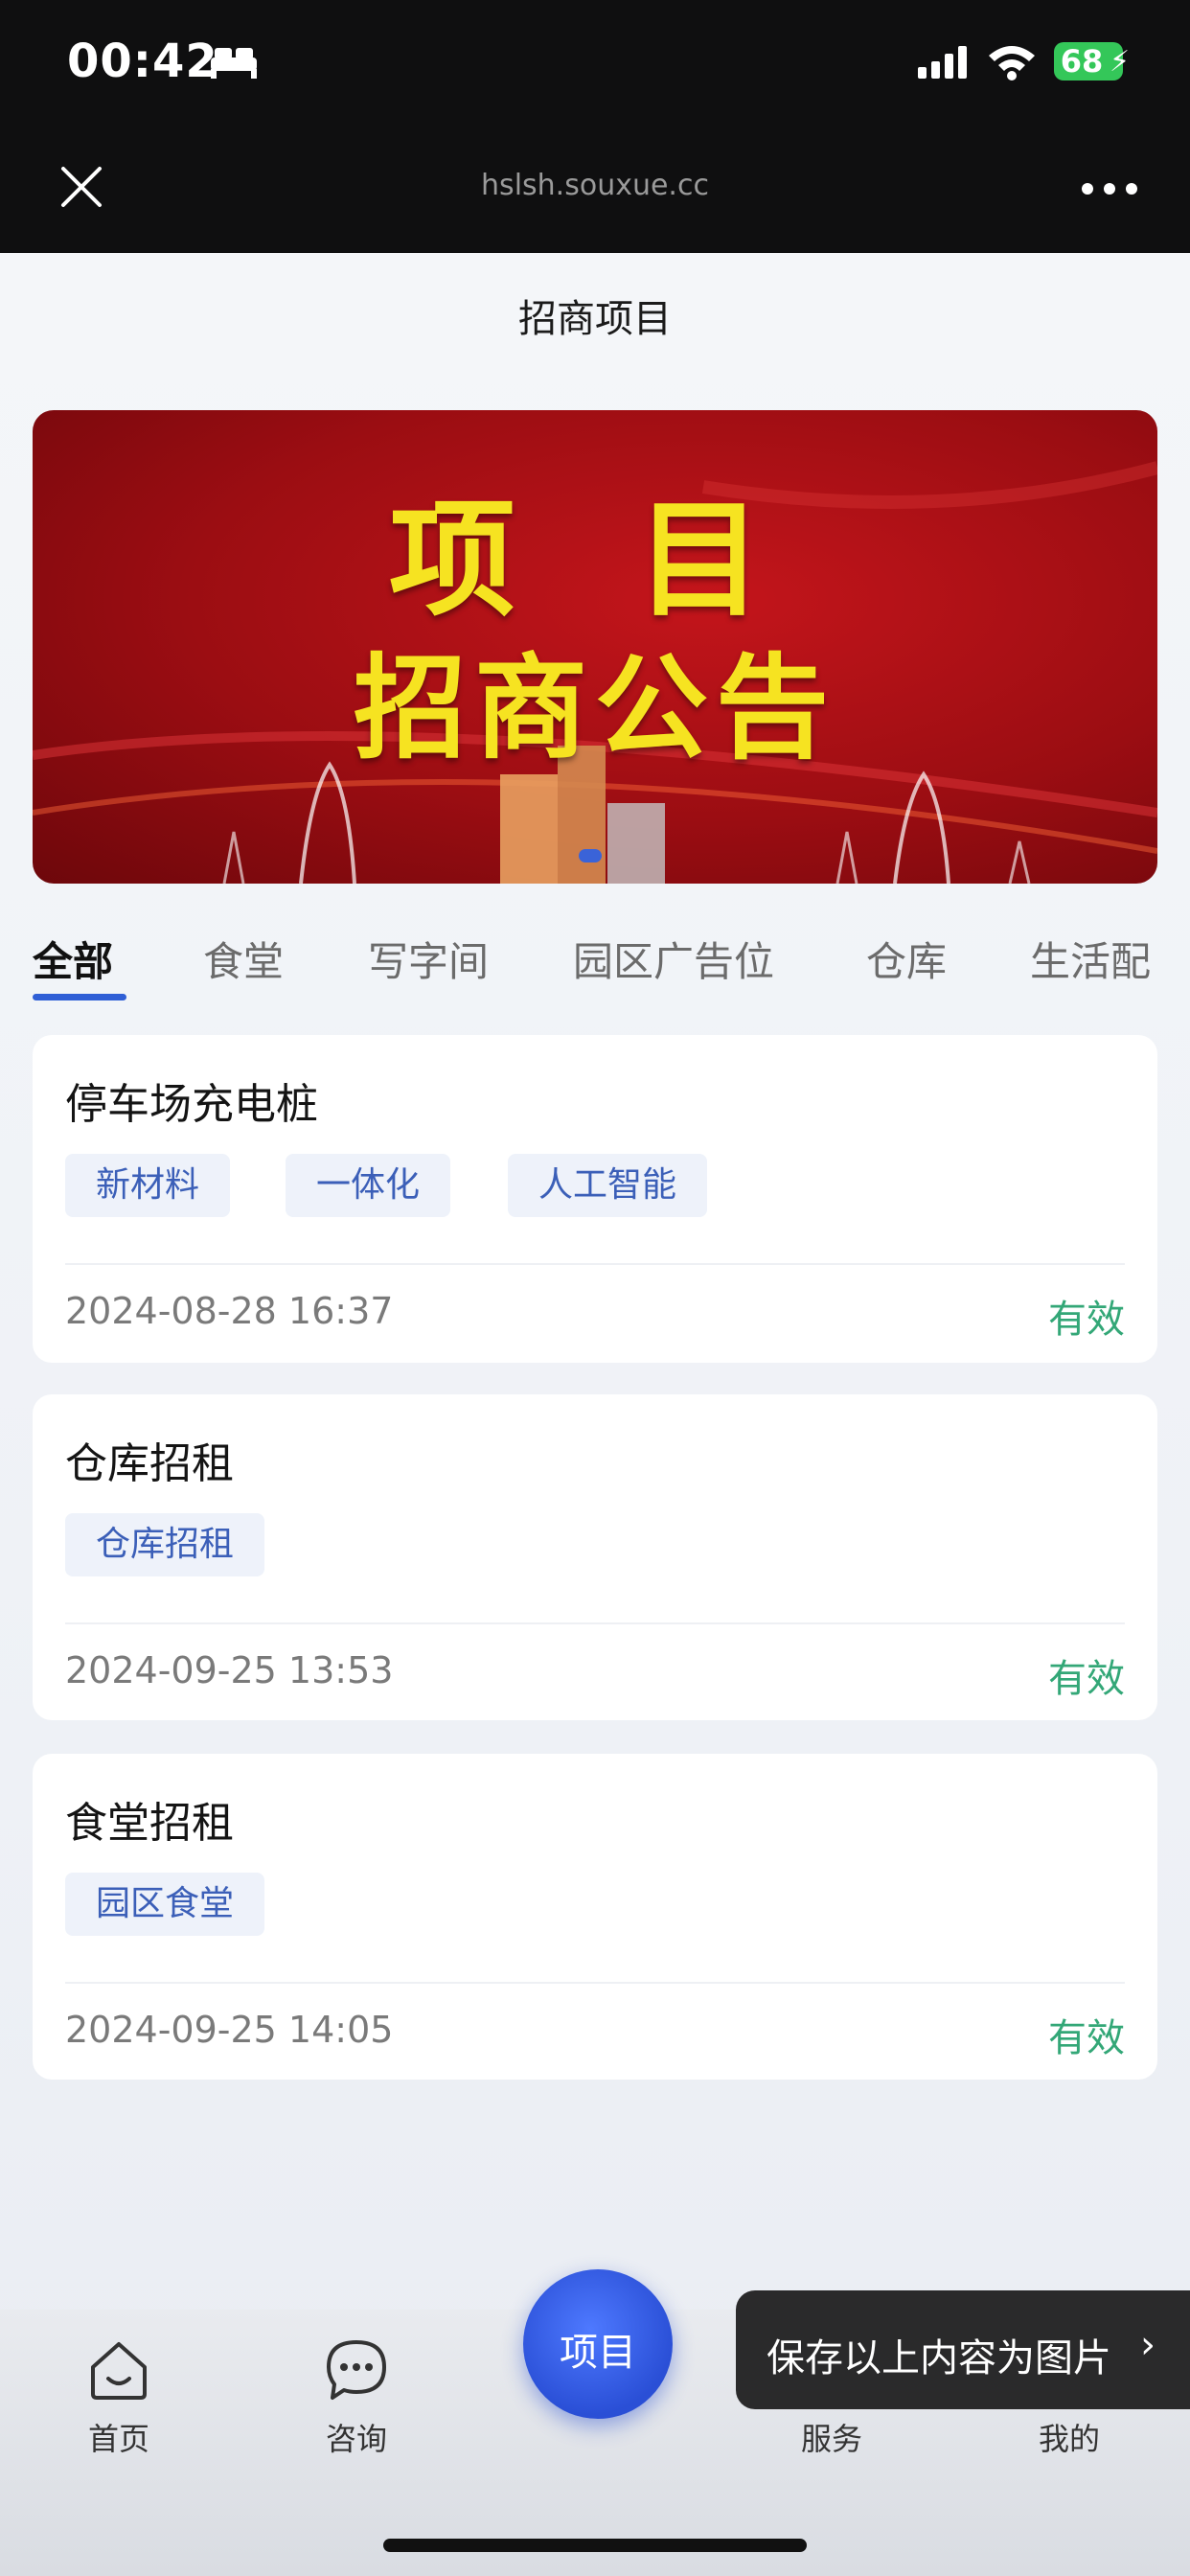  What do you see at coordinates (595, 1917) in the screenshot?
I see `project-card: 食堂招租 园区食堂 2024-09-25 14:05 有效` at bounding box center [595, 1917].